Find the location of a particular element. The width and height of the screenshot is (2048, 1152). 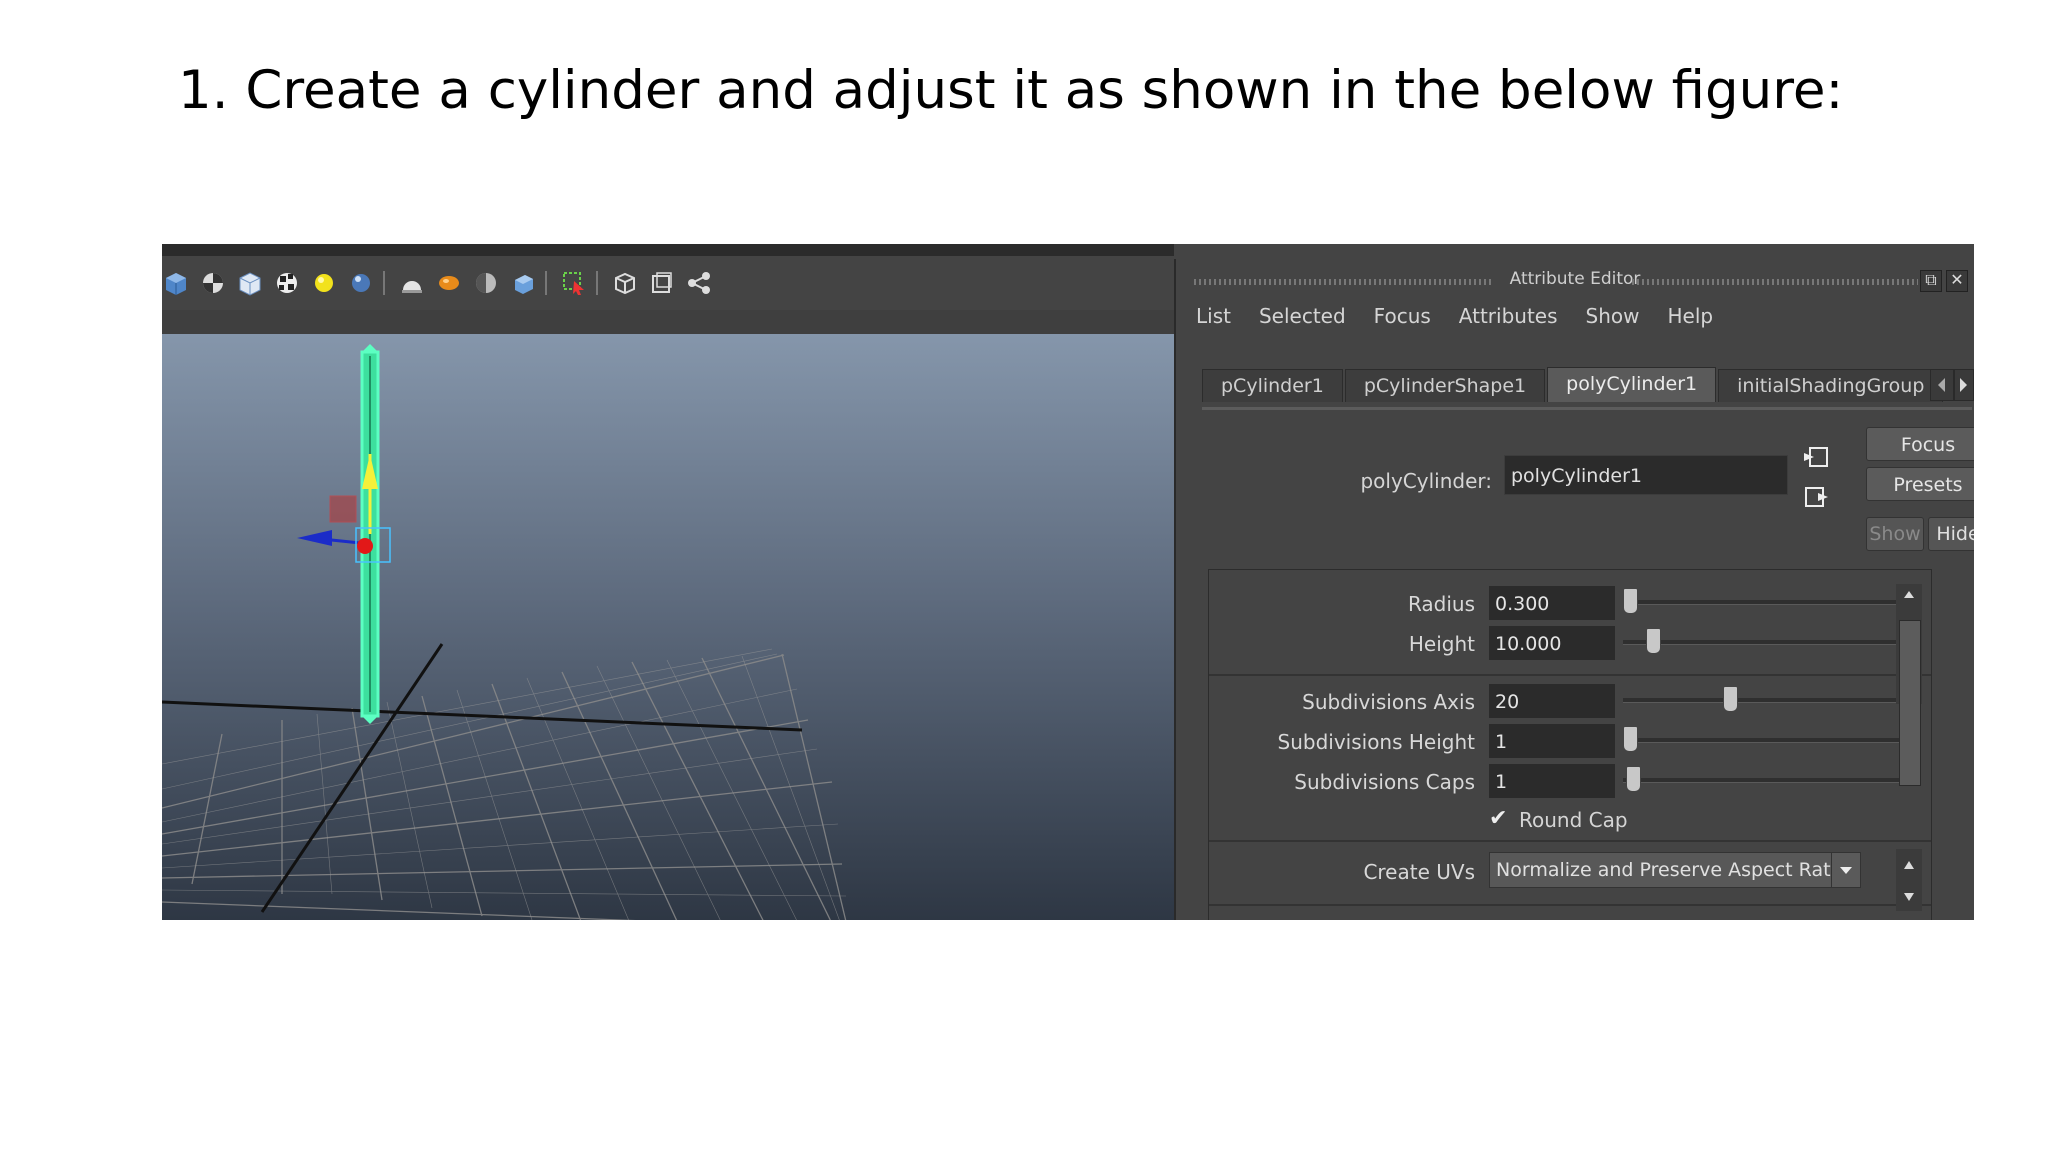

output-connection-icon is located at coordinates (1817, 497).